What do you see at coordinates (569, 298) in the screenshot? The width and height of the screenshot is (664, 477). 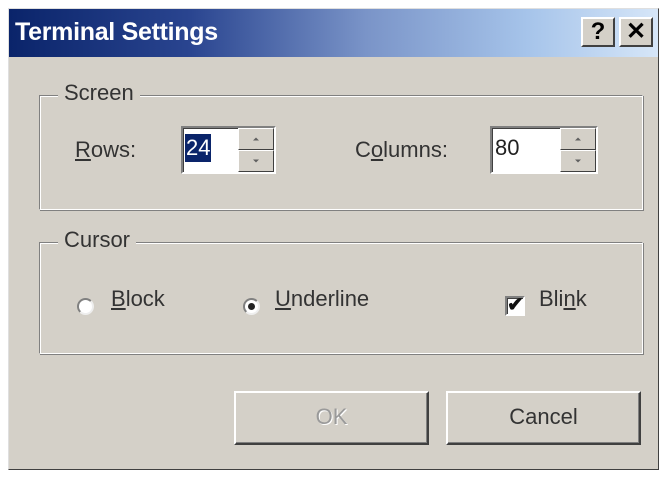 I see `blink-label-hotkey: n` at bounding box center [569, 298].